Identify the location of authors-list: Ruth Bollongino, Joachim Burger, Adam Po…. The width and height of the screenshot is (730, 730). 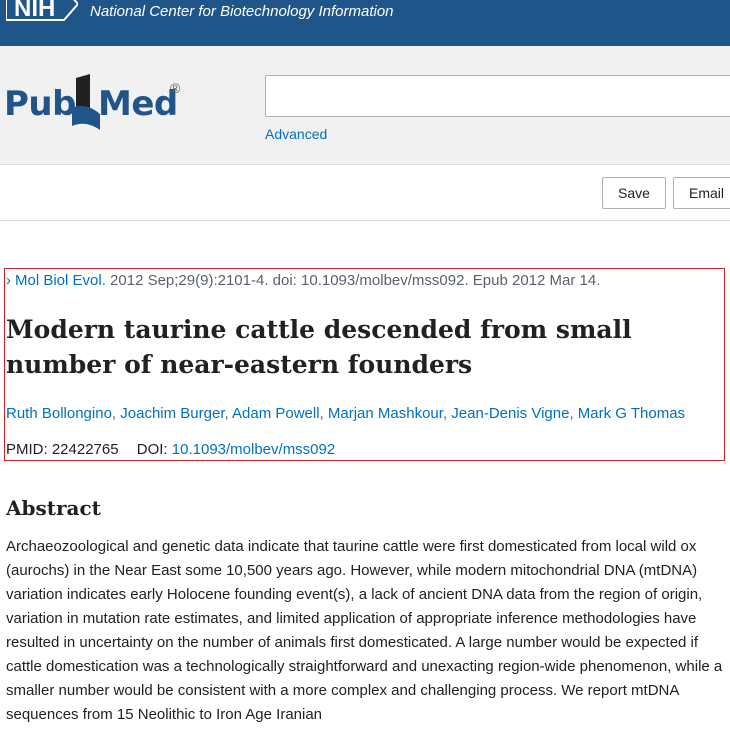
(346, 413).